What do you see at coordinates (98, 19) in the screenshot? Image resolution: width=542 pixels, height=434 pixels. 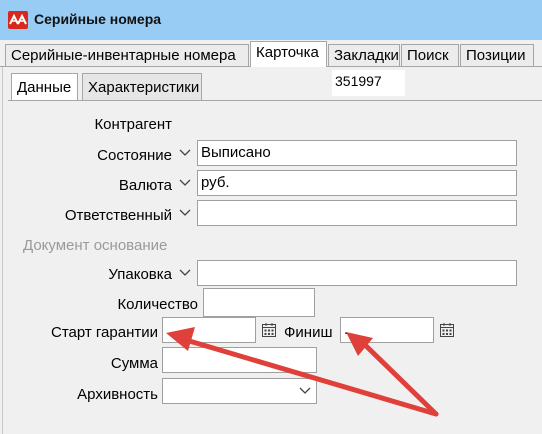 I see `window-title: Серийные номера` at bounding box center [98, 19].